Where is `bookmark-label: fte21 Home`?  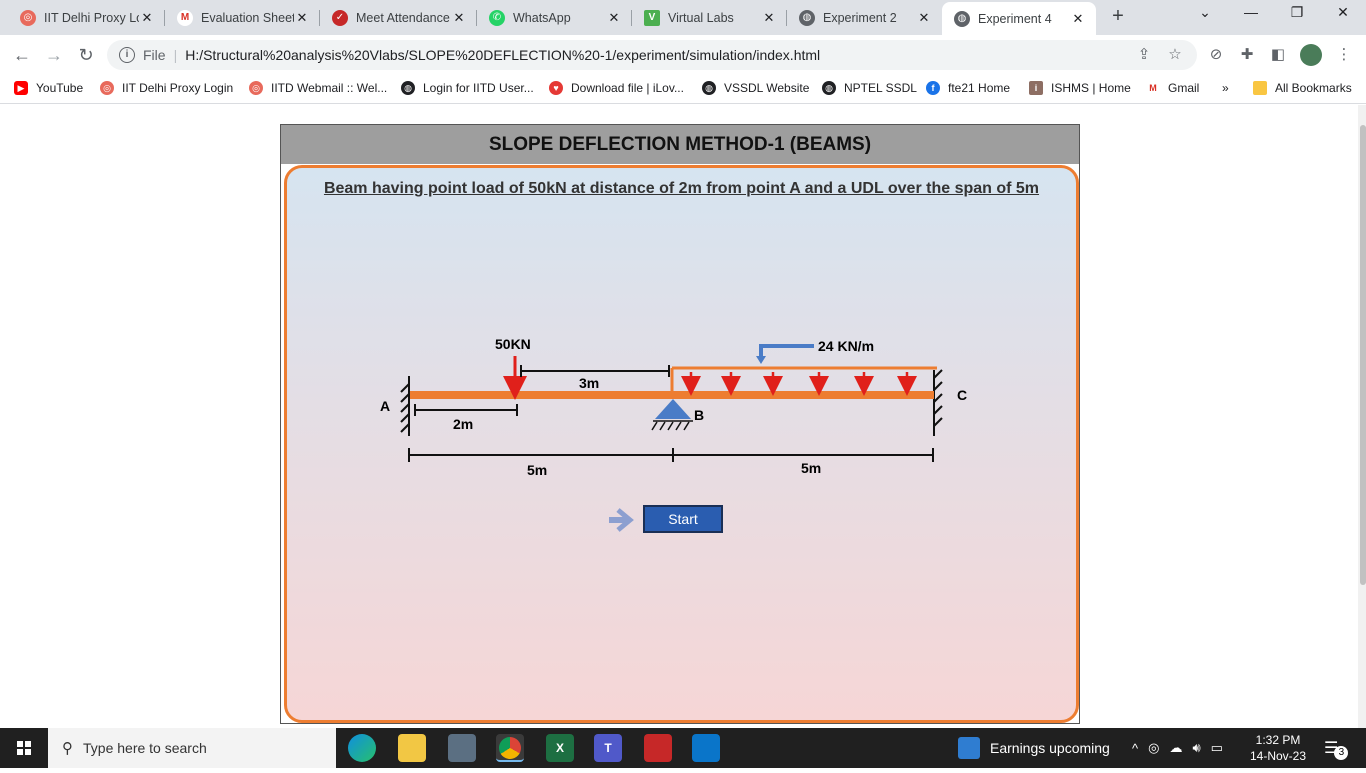 bookmark-label: fte21 Home is located at coordinates (979, 88).